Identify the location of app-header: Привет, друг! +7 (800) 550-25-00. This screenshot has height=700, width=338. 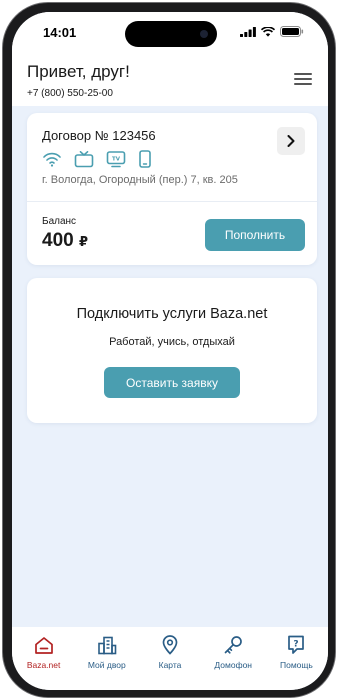
(170, 79).